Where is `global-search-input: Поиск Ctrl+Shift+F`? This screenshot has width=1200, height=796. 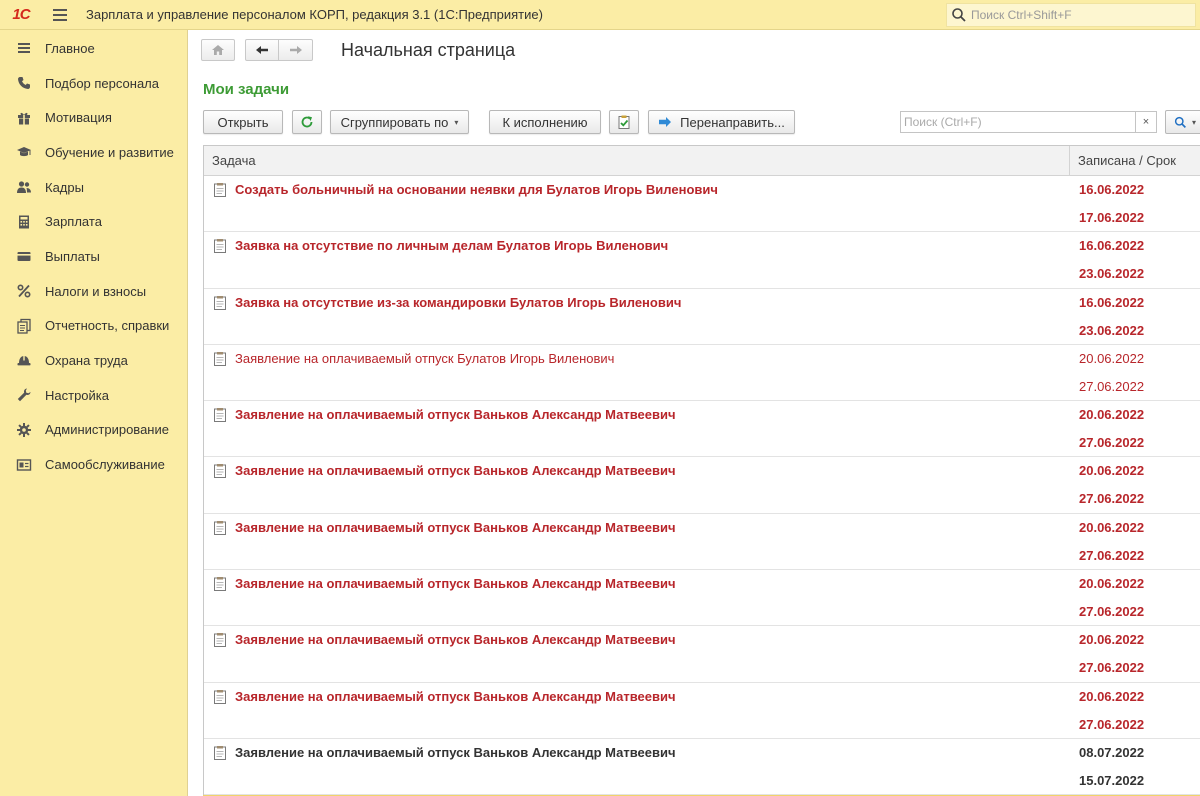
global-search-input: Поиск Ctrl+Shift+F is located at coordinates (1071, 15).